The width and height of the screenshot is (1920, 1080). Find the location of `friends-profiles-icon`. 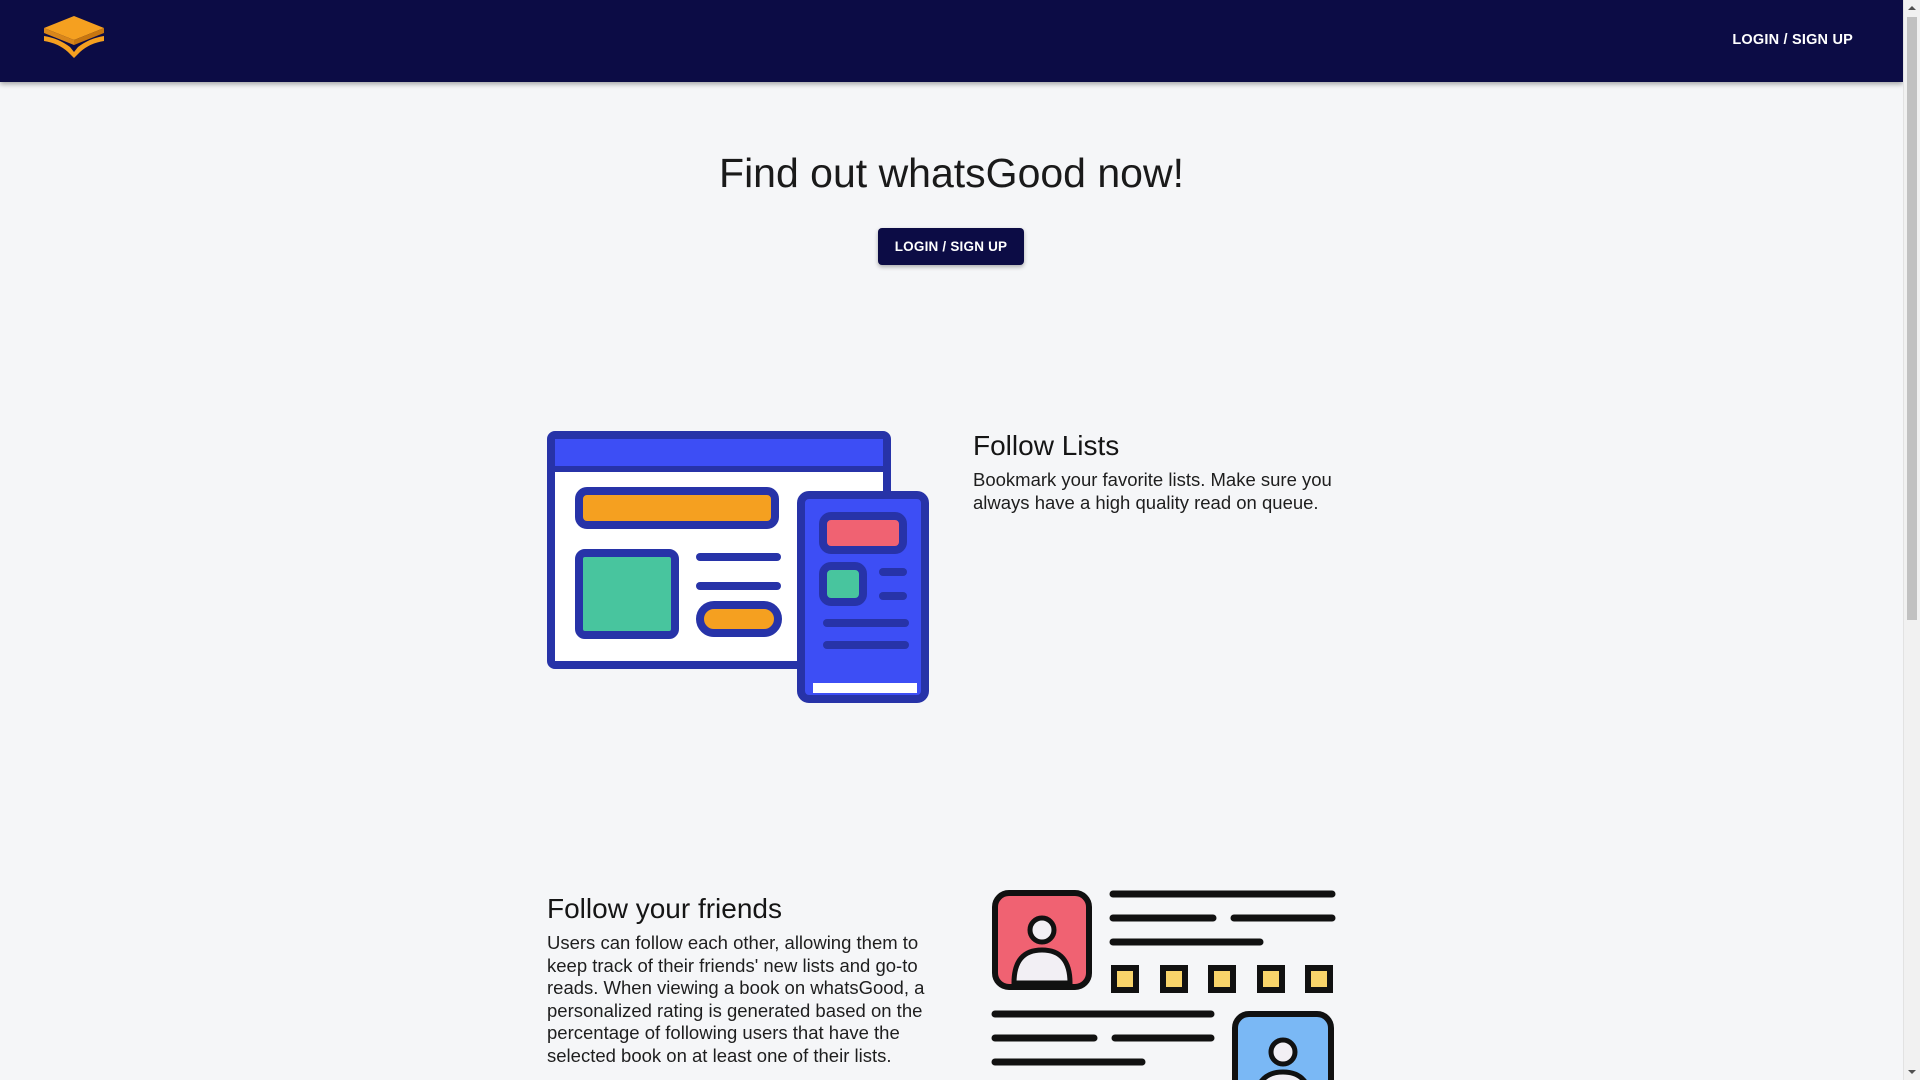

friends-profiles-icon is located at coordinates (1164, 984).